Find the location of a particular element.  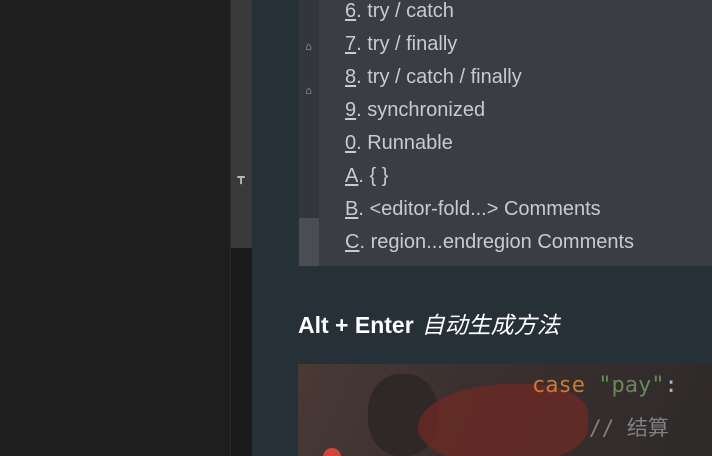

menu-item-label: . synchronized is located at coordinates (421, 110).